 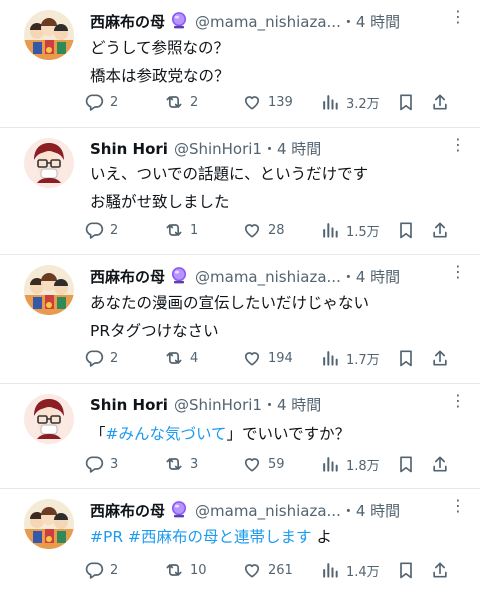 I want to click on reply-button: 3, so click(x=101, y=464).